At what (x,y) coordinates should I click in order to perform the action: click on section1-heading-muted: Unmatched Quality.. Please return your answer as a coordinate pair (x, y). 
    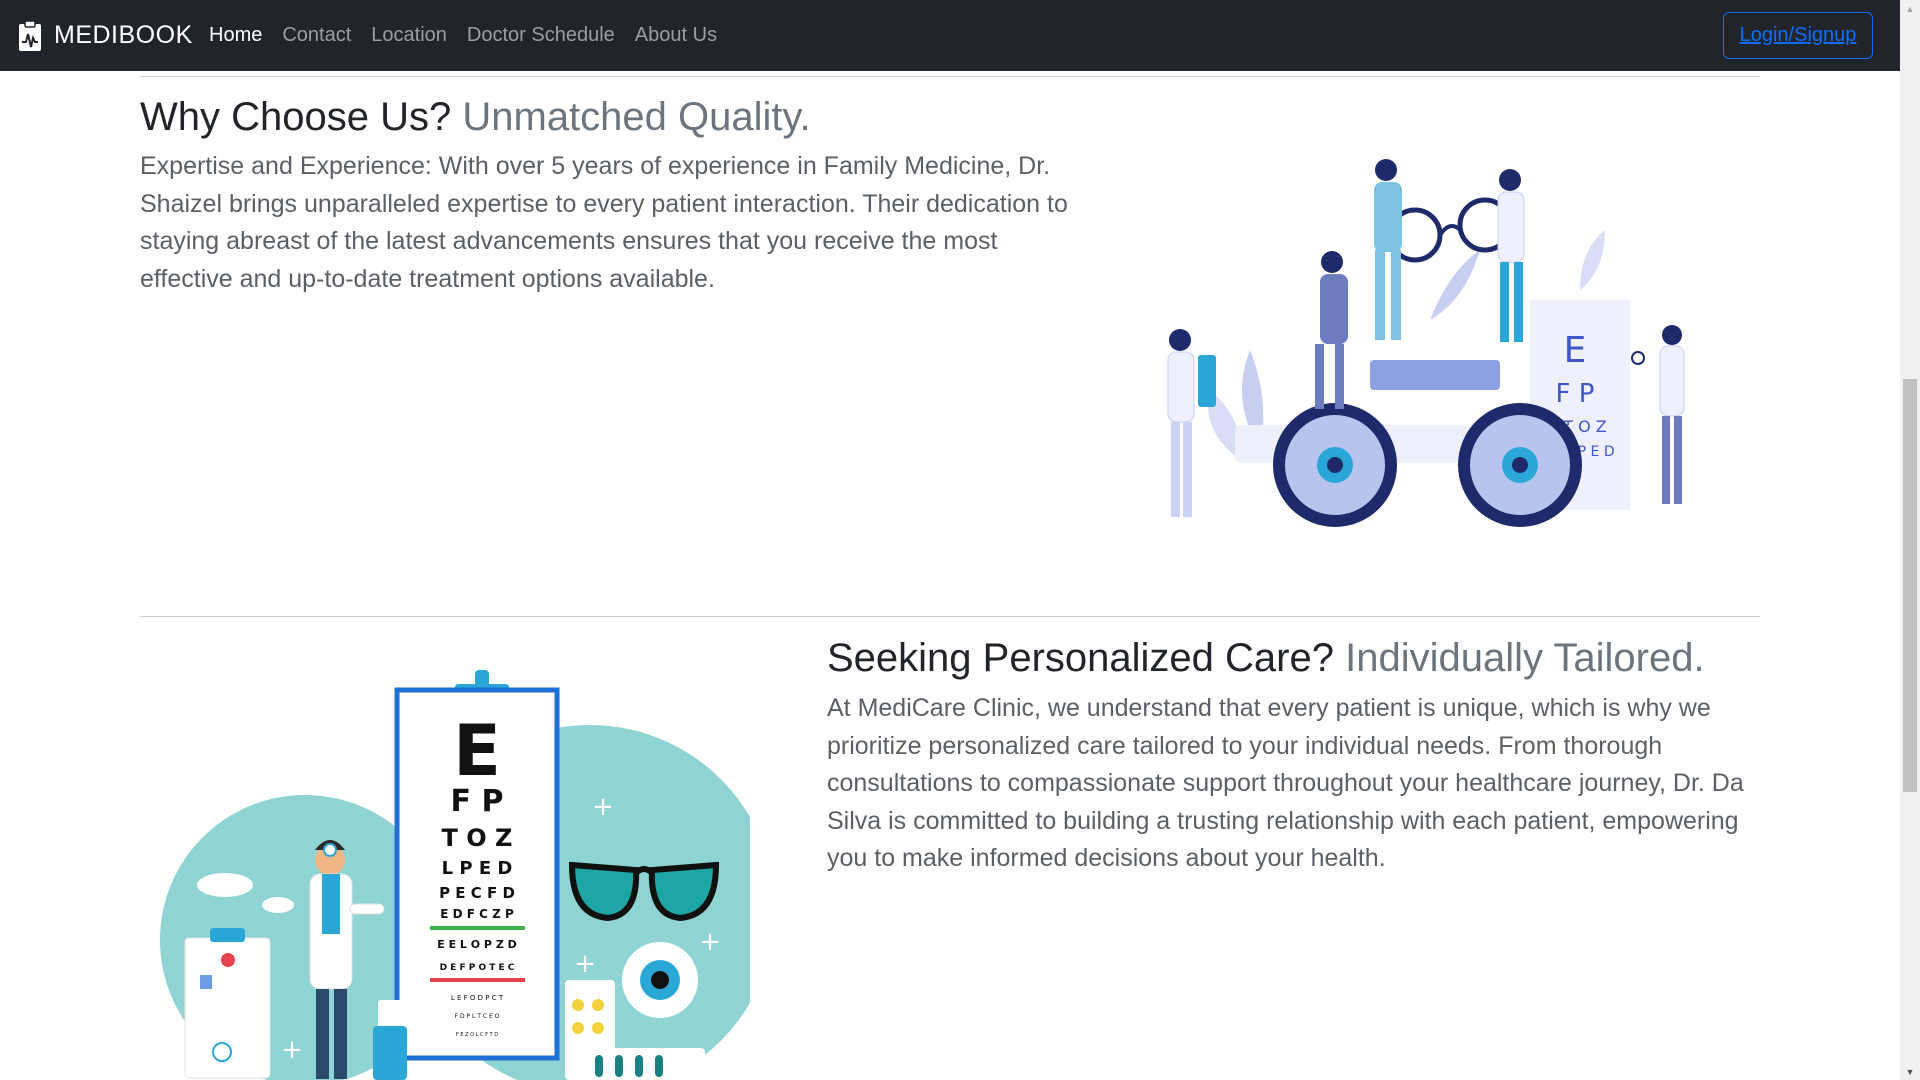
    Looking at the image, I should click on (636, 117).